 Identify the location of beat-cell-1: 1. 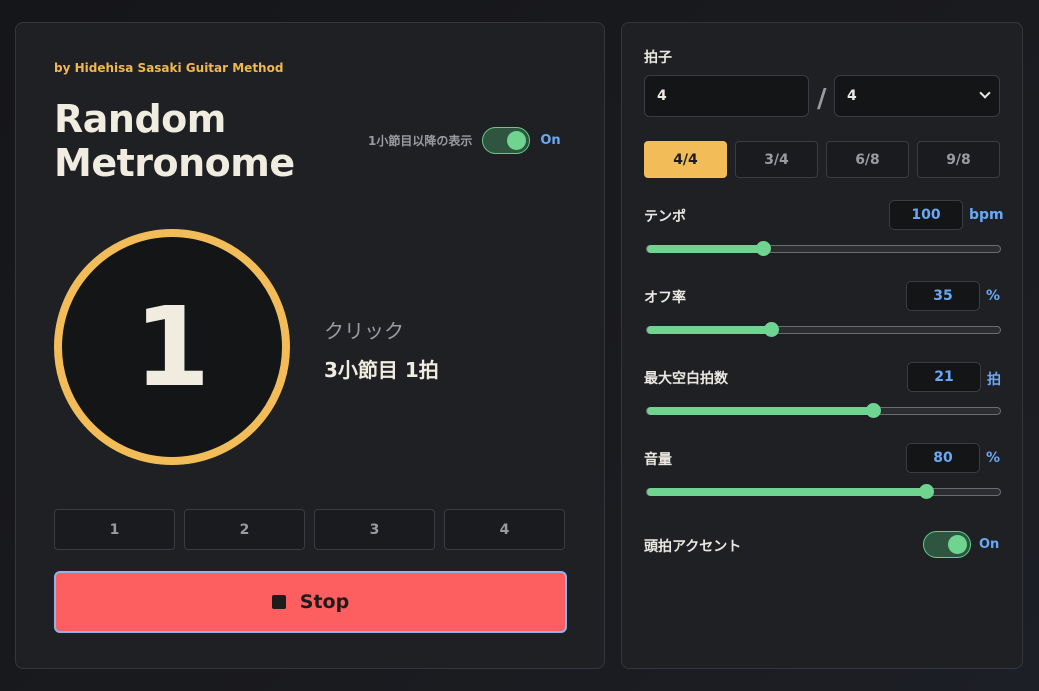
(114, 529).